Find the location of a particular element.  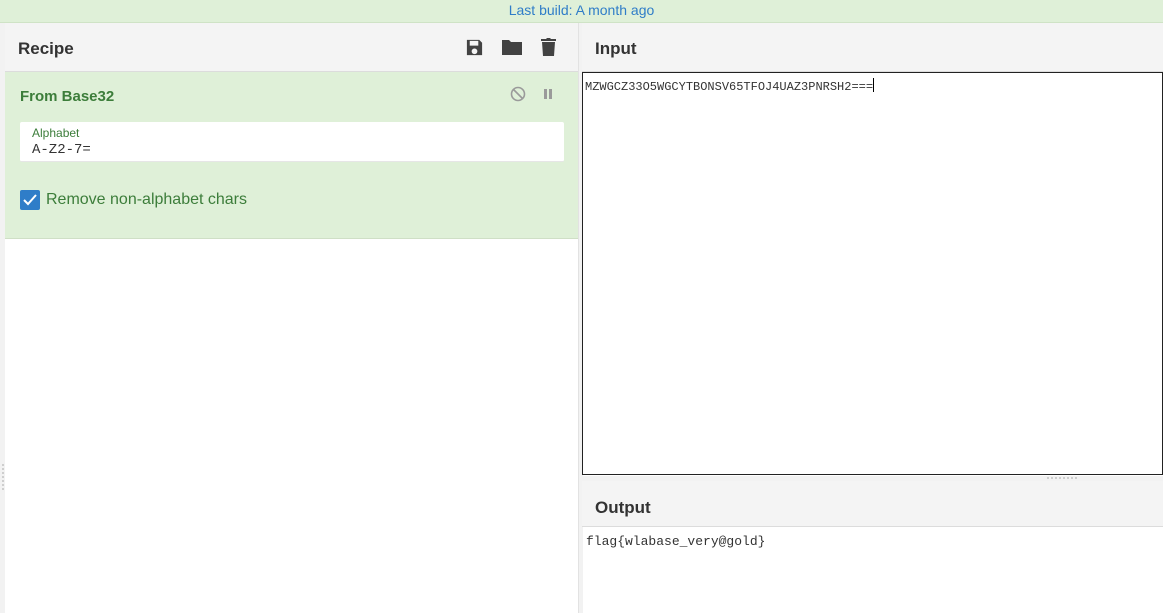

operation-title: From Base32 is located at coordinates (67, 96).